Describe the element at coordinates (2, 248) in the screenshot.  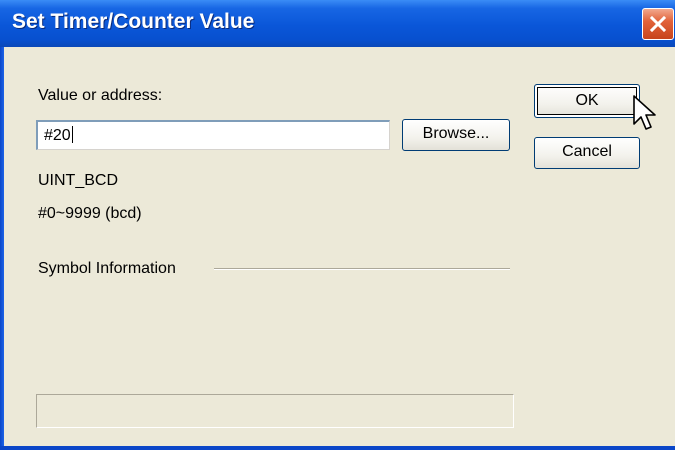
I see `window-frame-left` at that location.